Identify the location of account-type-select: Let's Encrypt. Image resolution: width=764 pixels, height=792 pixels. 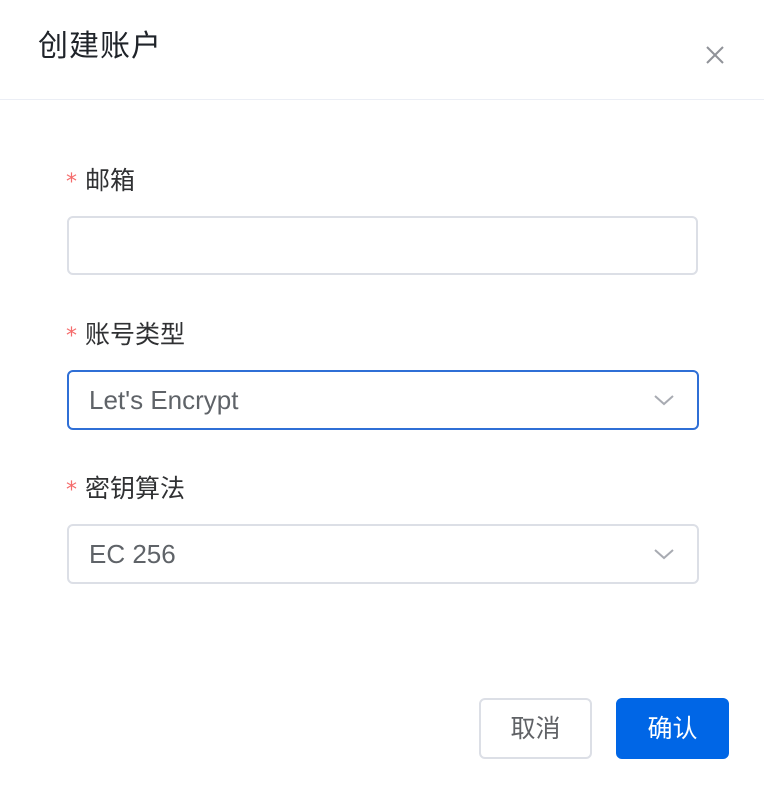
(383, 400).